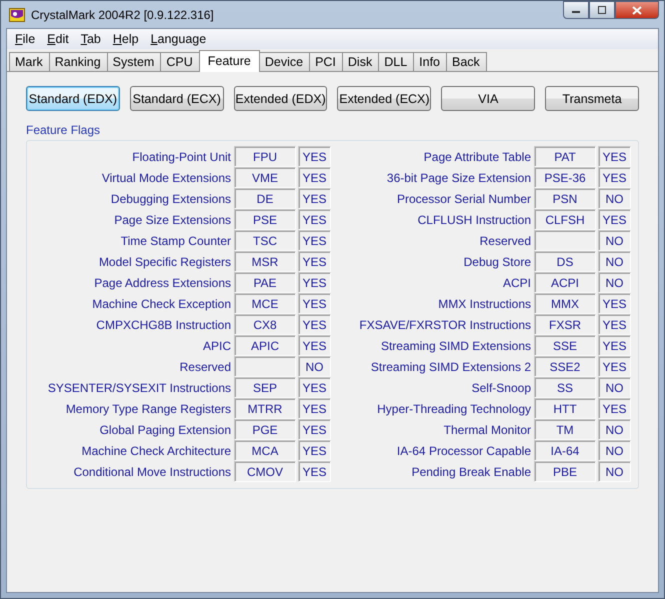 Image resolution: width=665 pixels, height=599 pixels. Describe the element at coordinates (565, 282) in the screenshot. I see `flag-code-cell: ACPI` at that location.